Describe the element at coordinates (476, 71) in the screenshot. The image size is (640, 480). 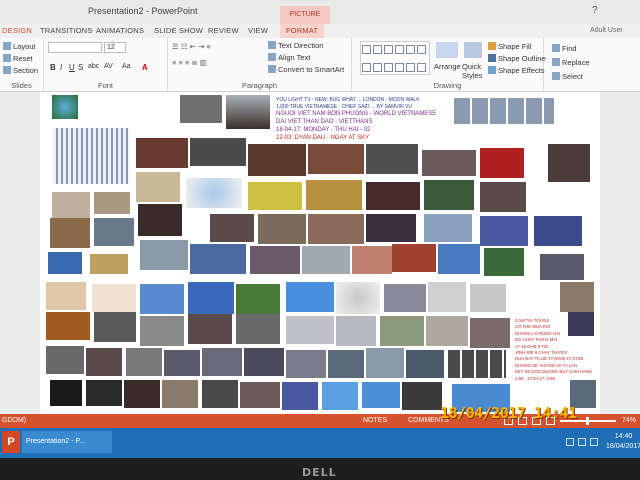
I see `quick-styles-button: Quick Styles` at that location.